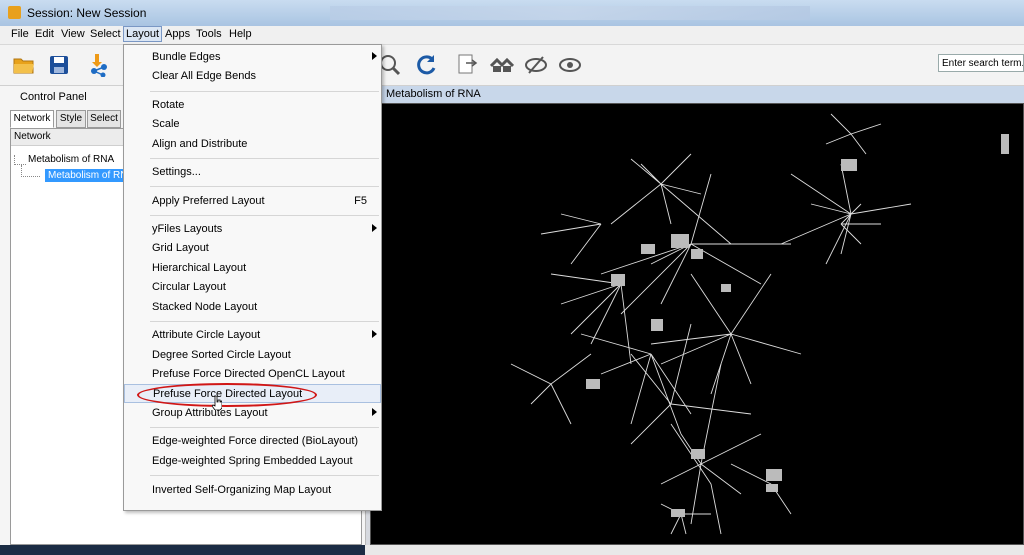  I want to click on window-title: Session: New Session, so click(87, 13).